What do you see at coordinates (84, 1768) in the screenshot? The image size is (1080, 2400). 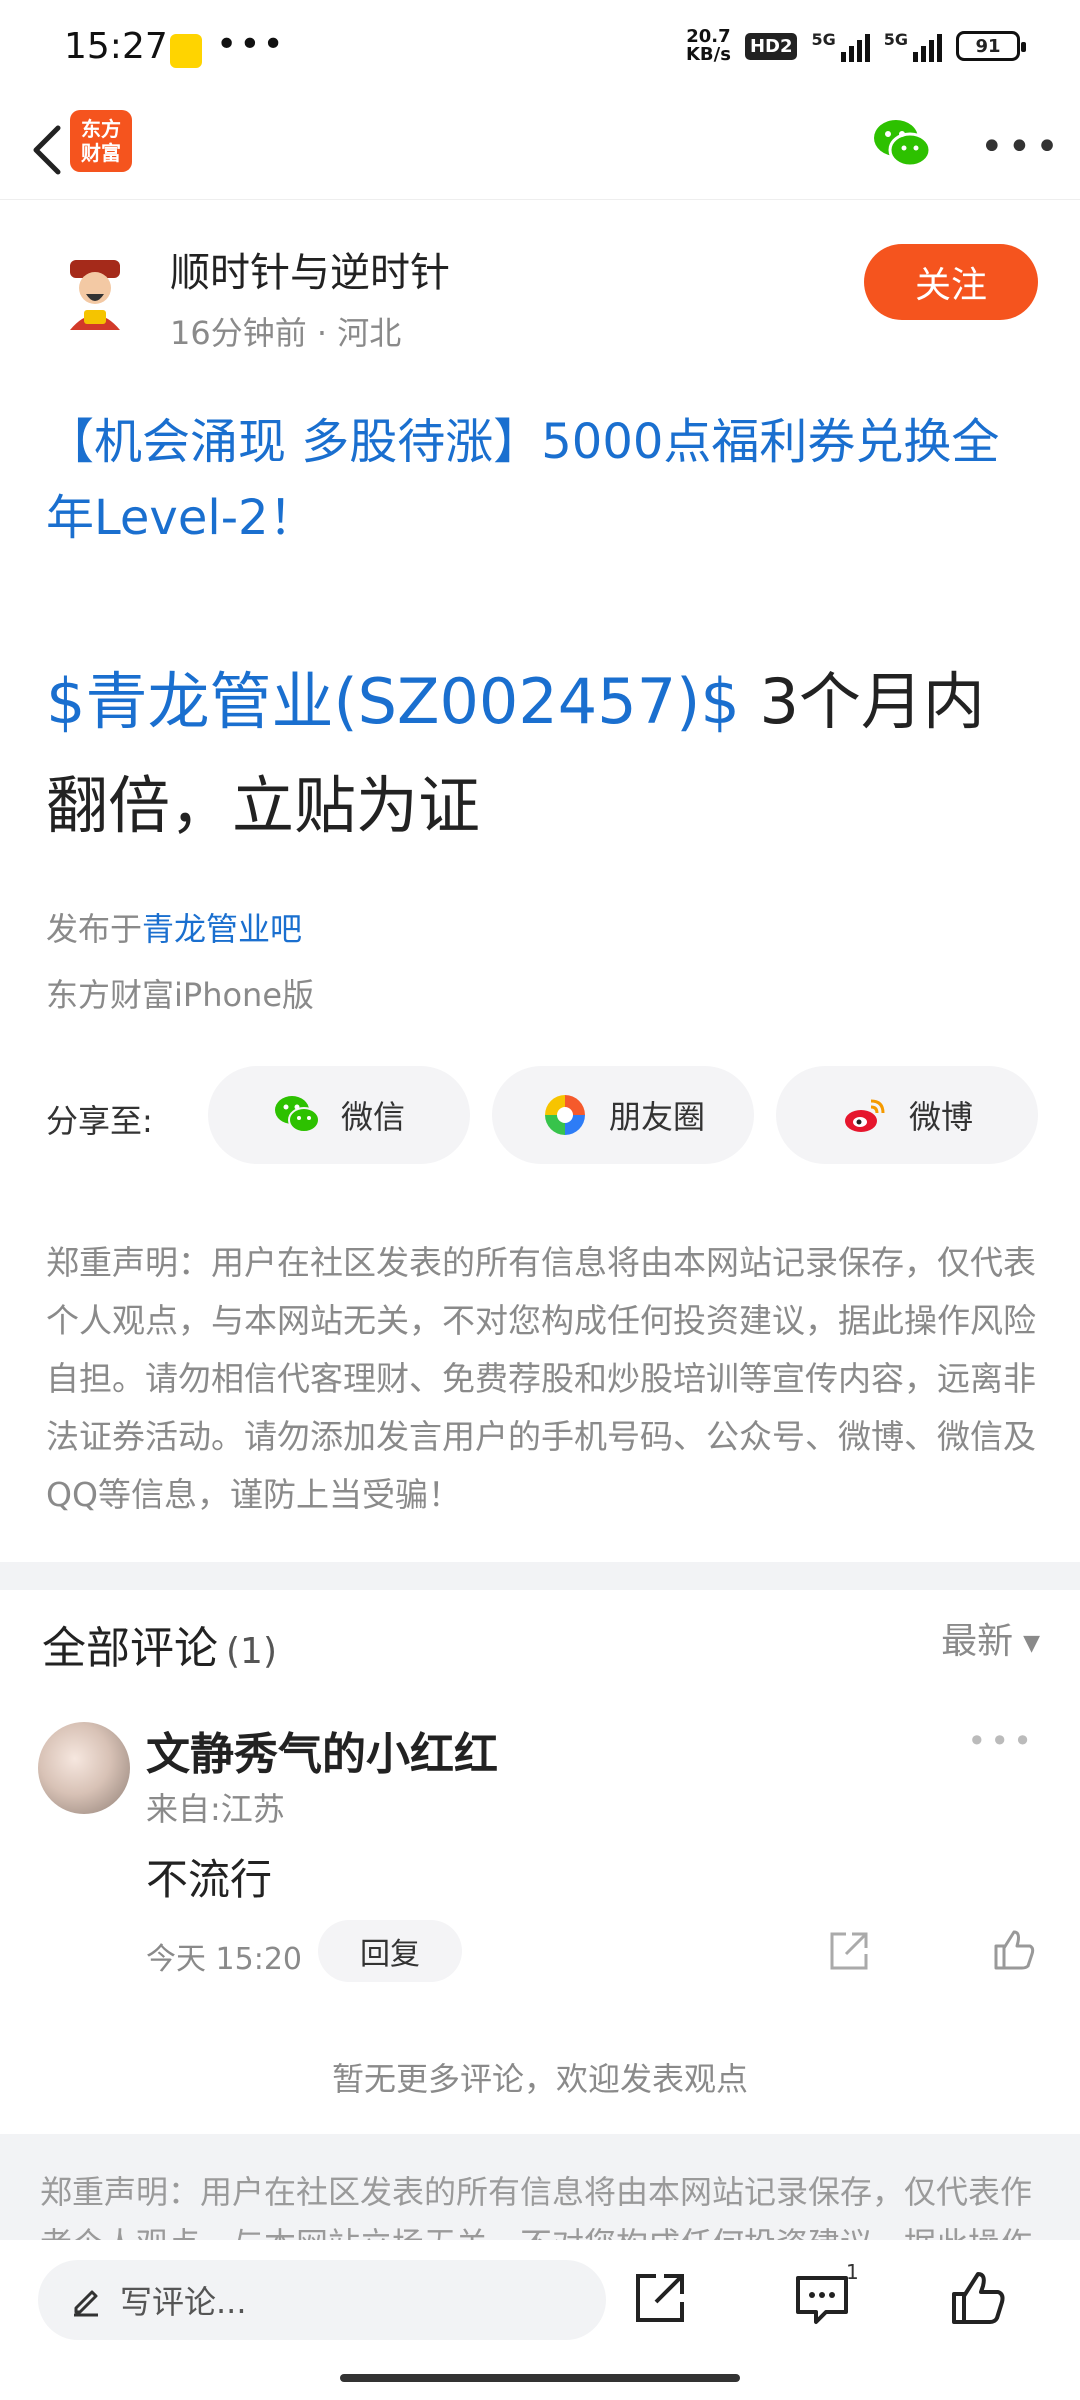 I see `commenter-avatar` at bounding box center [84, 1768].